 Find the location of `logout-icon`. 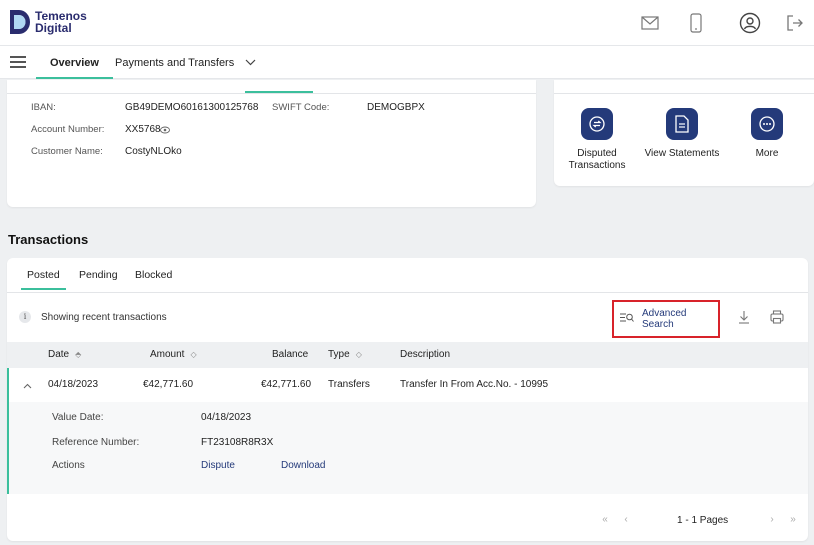

logout-icon is located at coordinates (795, 23).